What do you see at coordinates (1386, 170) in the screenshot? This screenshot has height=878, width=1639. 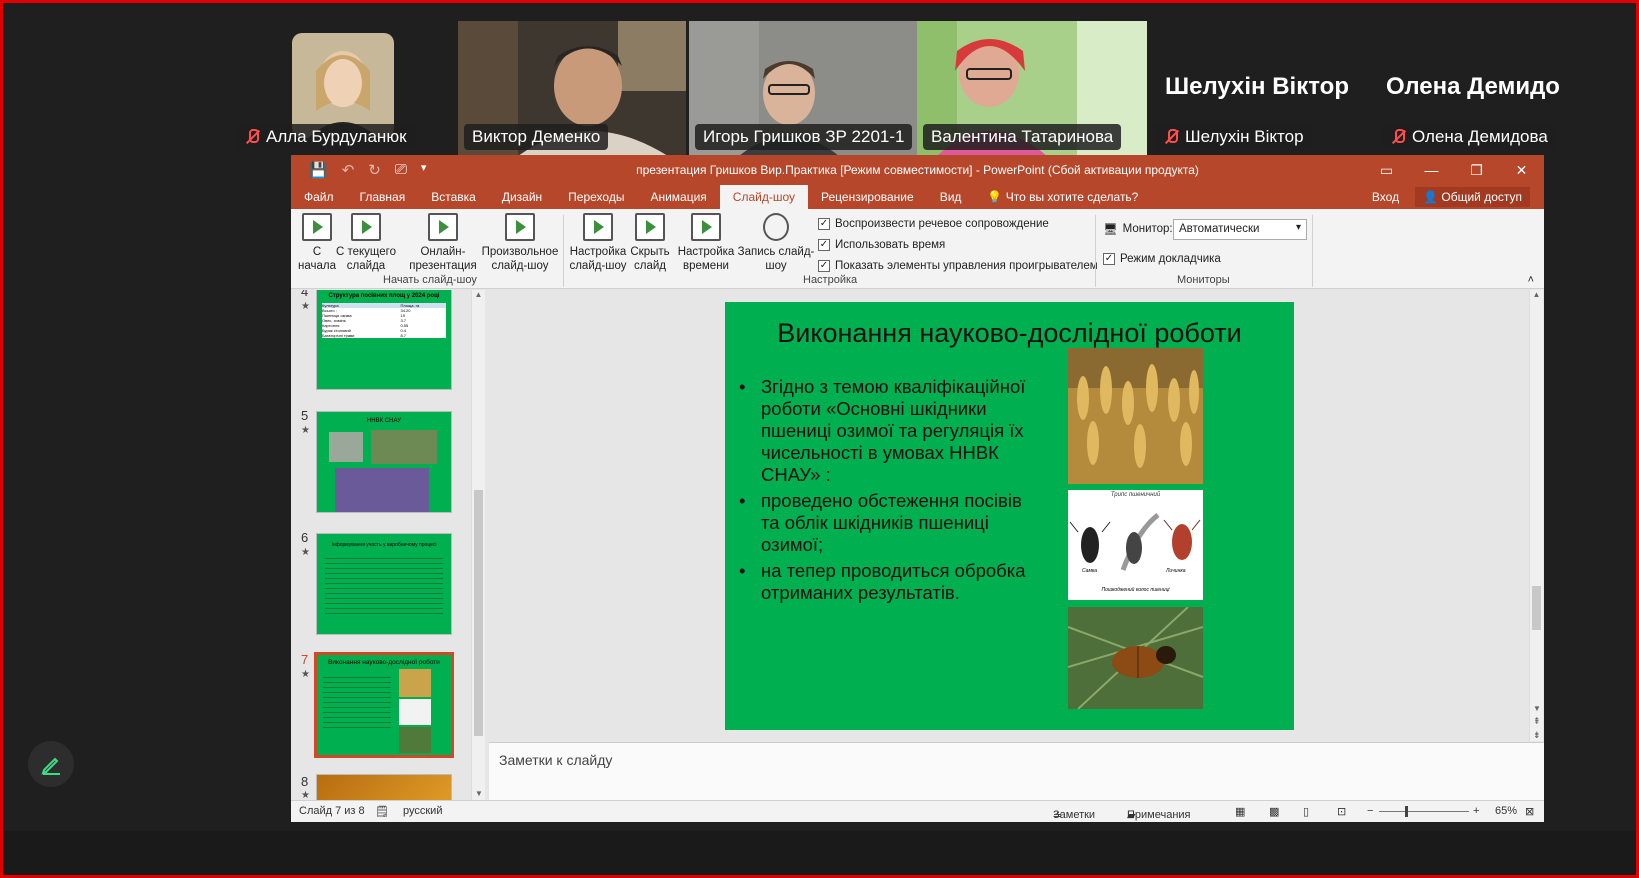 I see `ribbon-display-icon: ▭` at bounding box center [1386, 170].